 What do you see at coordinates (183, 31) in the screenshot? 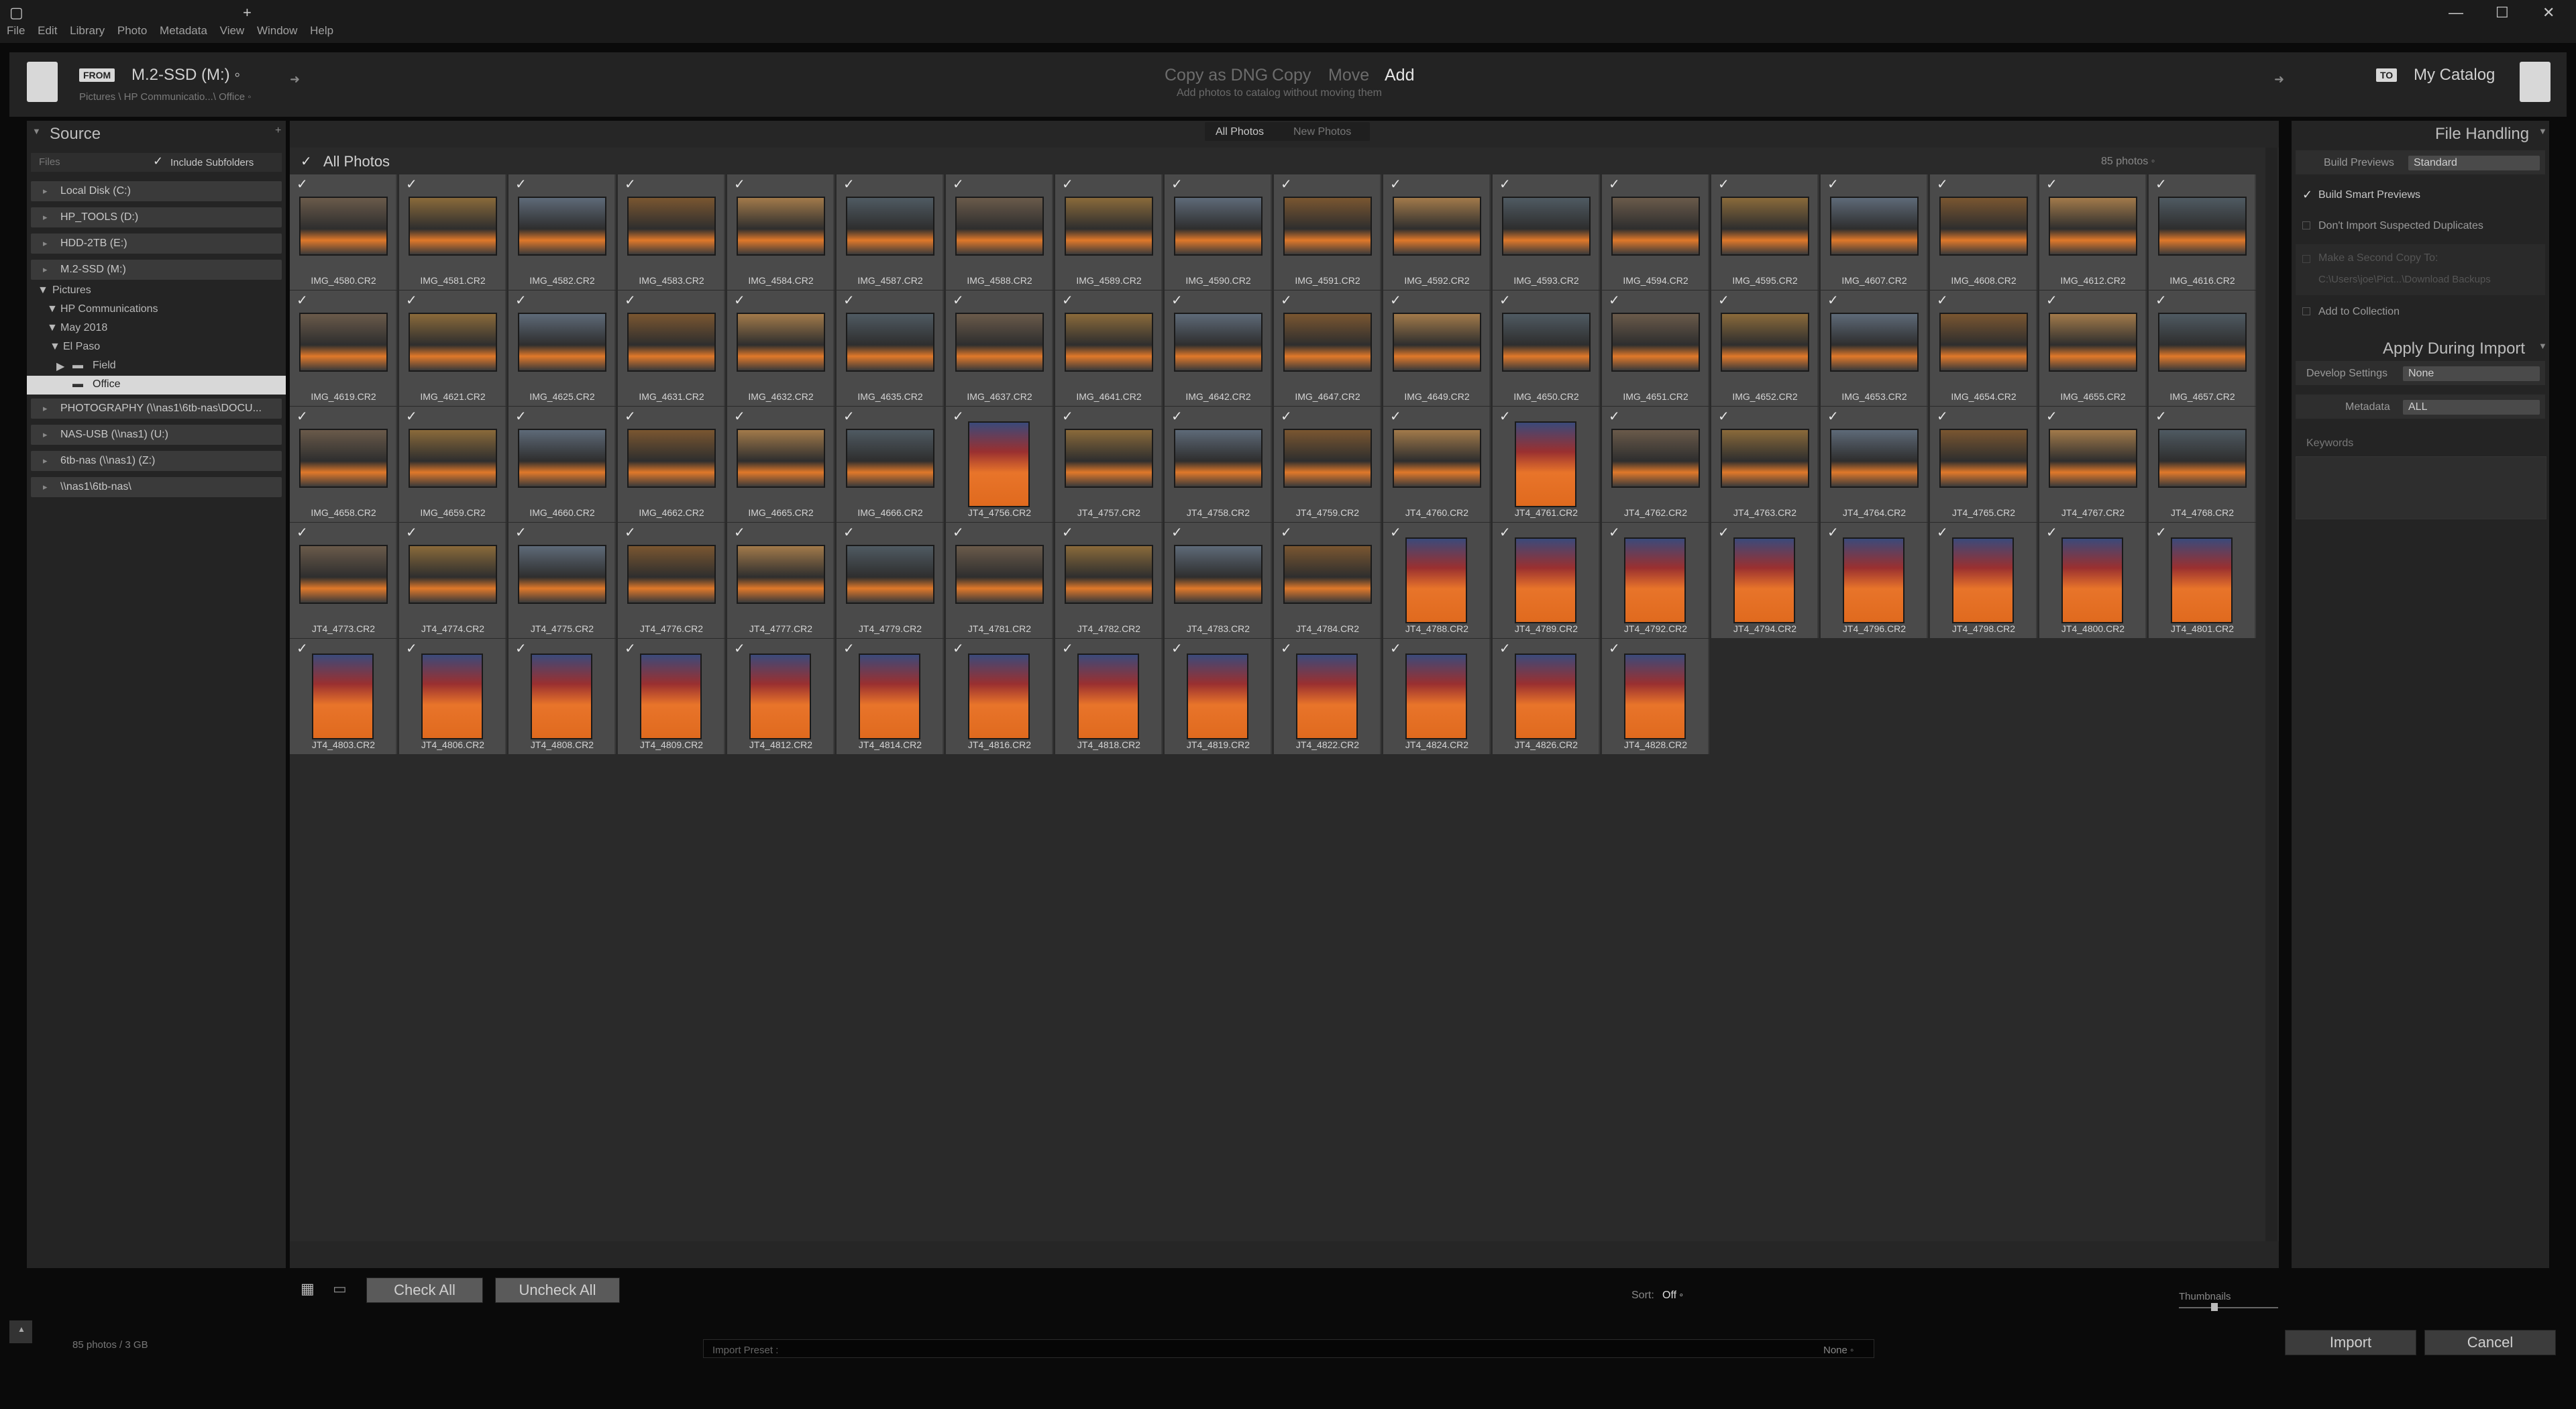
I see `menu-metadata: Metadata` at bounding box center [183, 31].